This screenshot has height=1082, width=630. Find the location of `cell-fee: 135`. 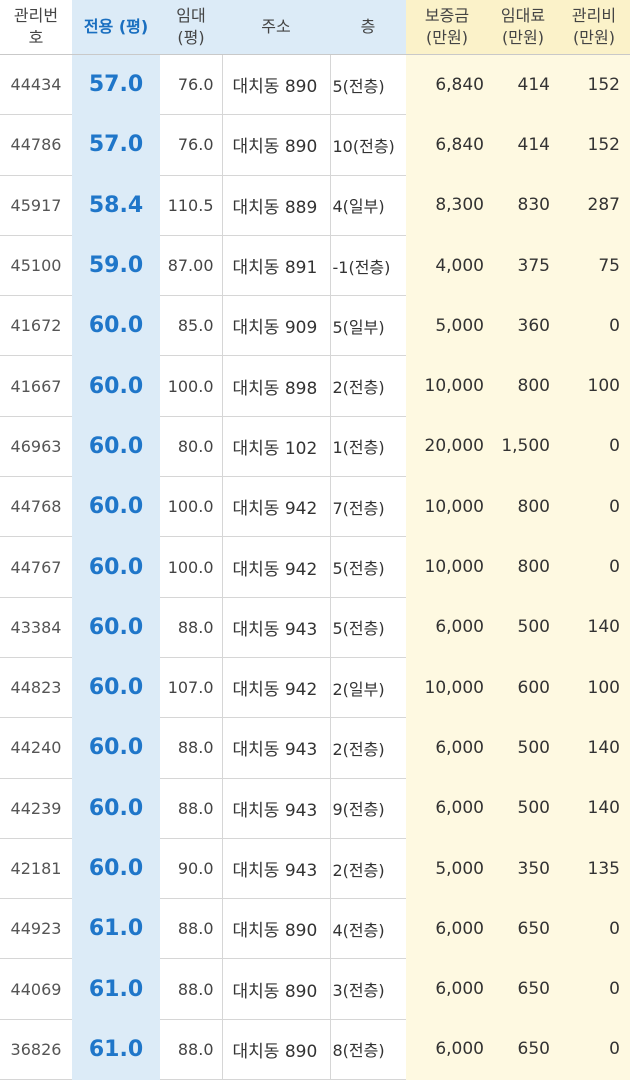

cell-fee: 135 is located at coordinates (594, 868).